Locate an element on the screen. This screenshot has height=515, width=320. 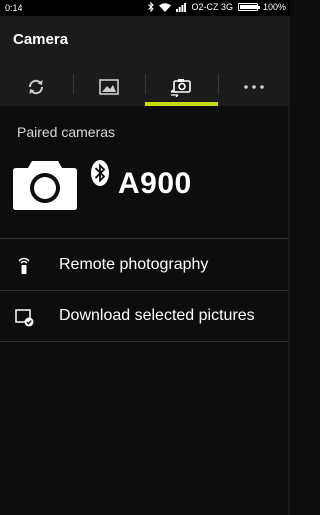
tab-bar is located at coordinates (145, 87).